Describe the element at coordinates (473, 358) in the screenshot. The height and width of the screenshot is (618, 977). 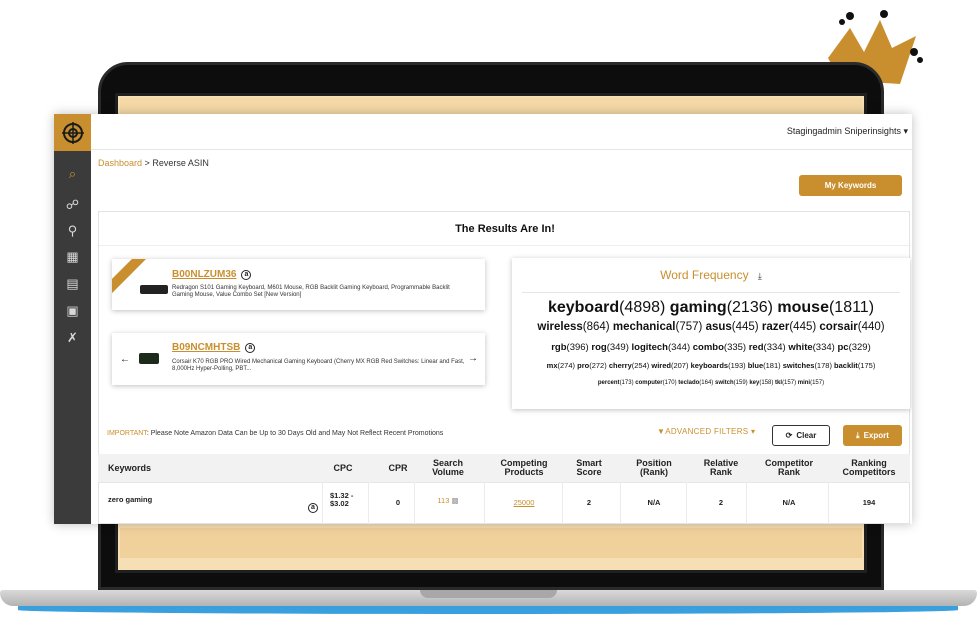
I see `arrow-right-icon: →` at that location.